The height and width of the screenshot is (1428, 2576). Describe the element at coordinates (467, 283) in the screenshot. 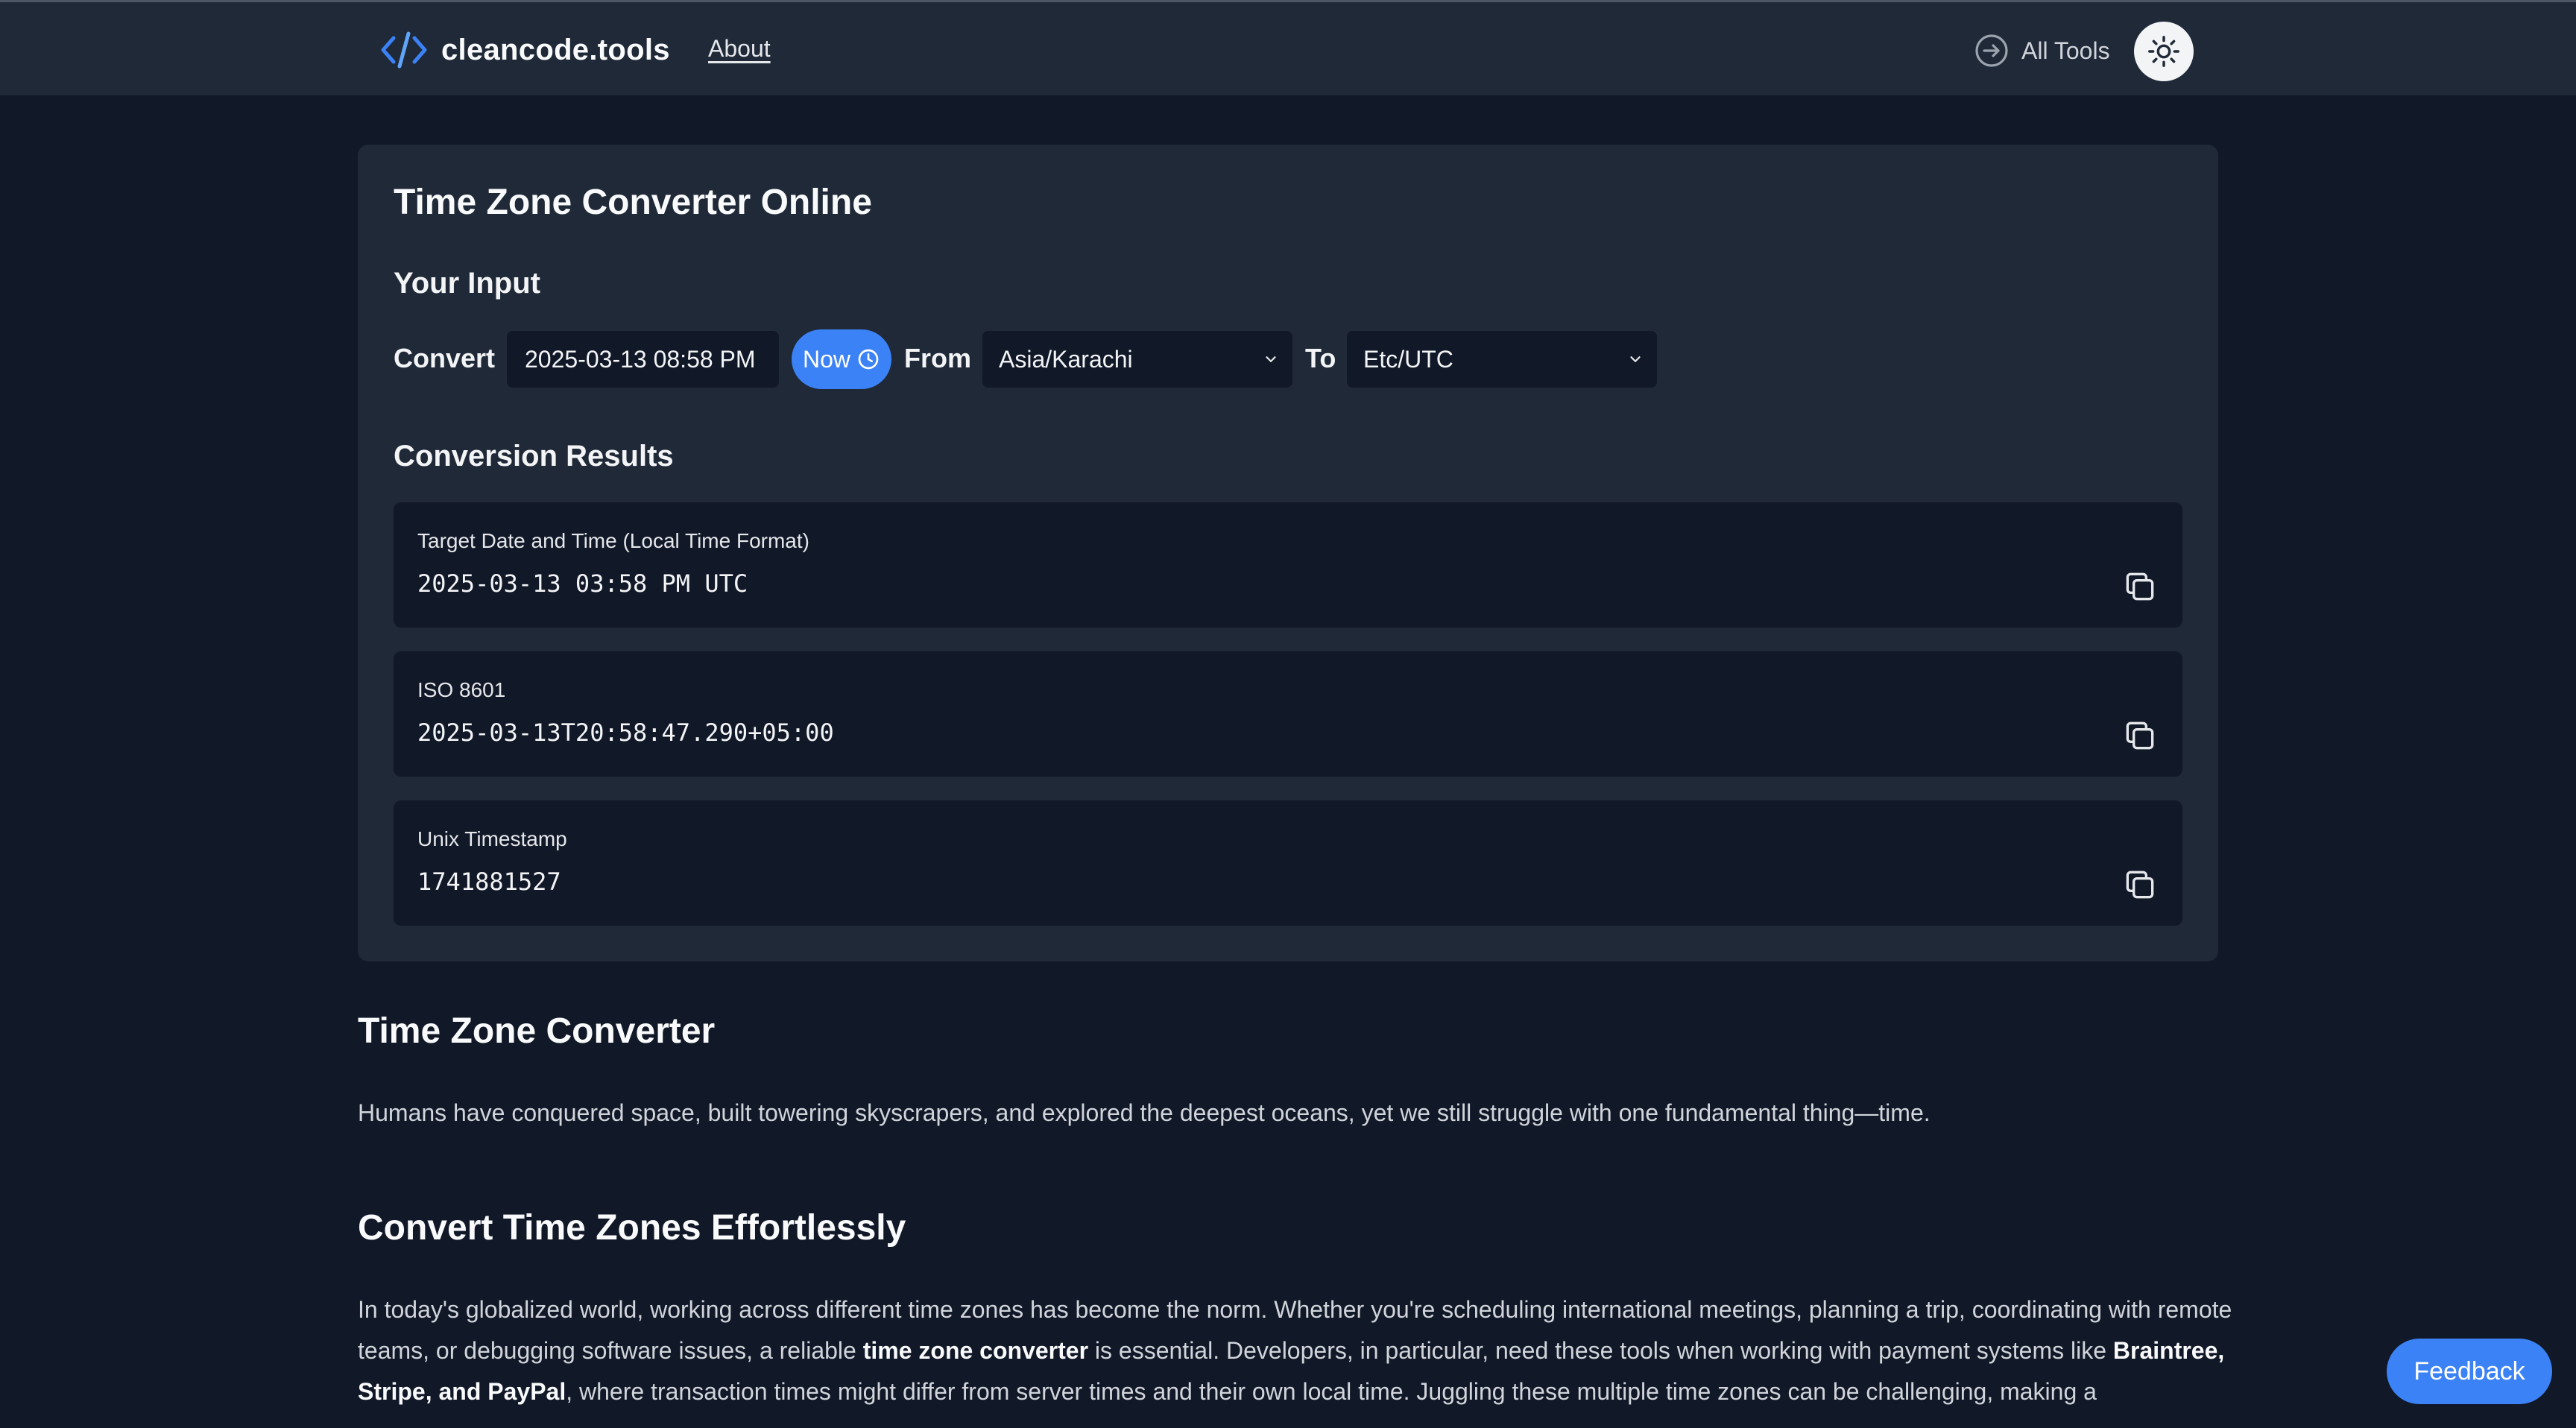

I see `input-heading: Your Input` at that location.